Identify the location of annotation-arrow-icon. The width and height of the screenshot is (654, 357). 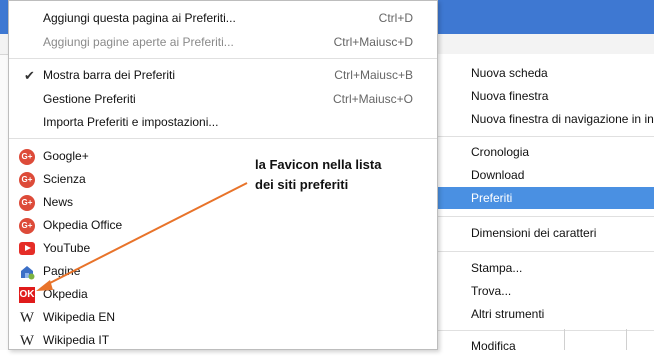
(142, 236).